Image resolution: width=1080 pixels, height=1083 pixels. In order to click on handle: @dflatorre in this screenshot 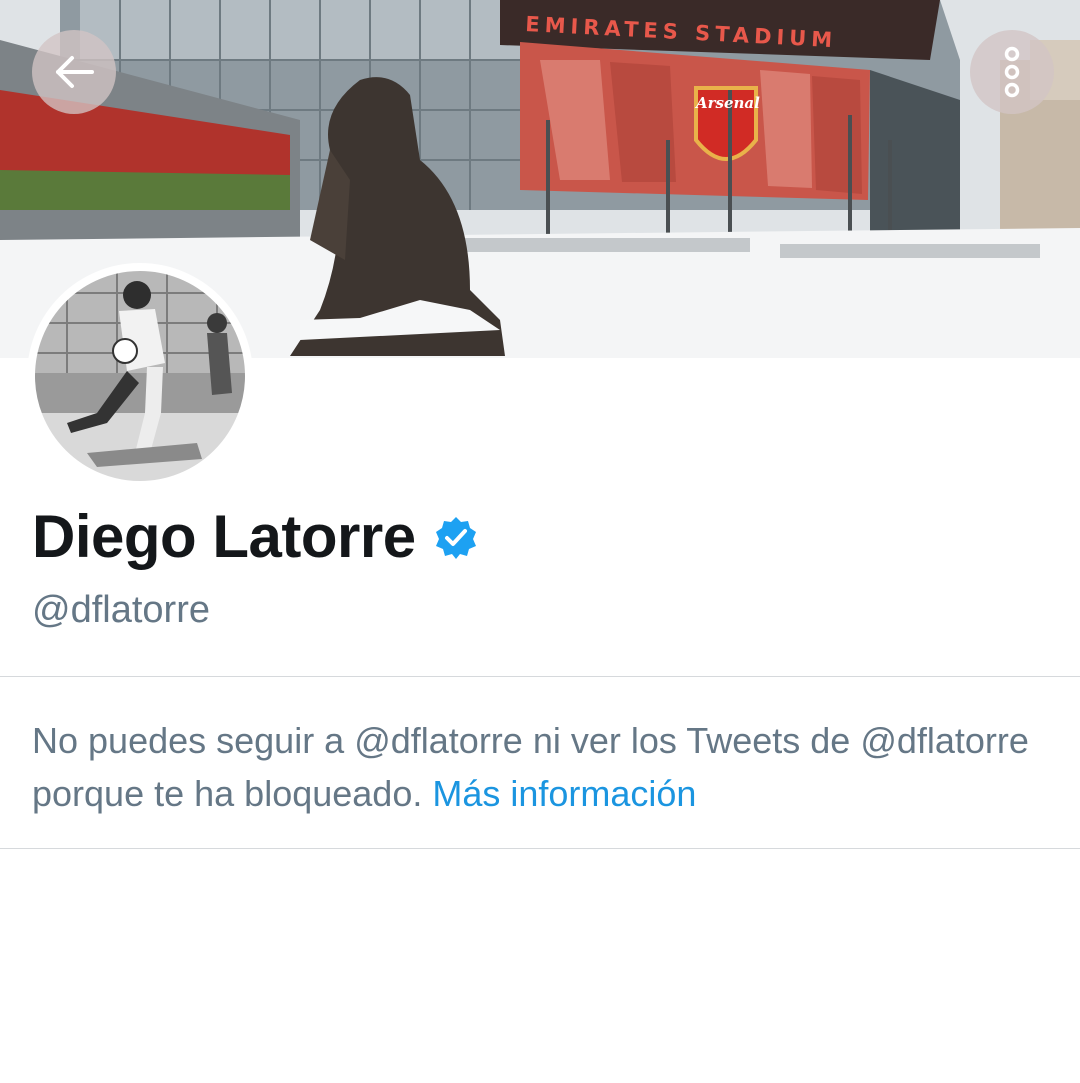, I will do `click(121, 610)`.